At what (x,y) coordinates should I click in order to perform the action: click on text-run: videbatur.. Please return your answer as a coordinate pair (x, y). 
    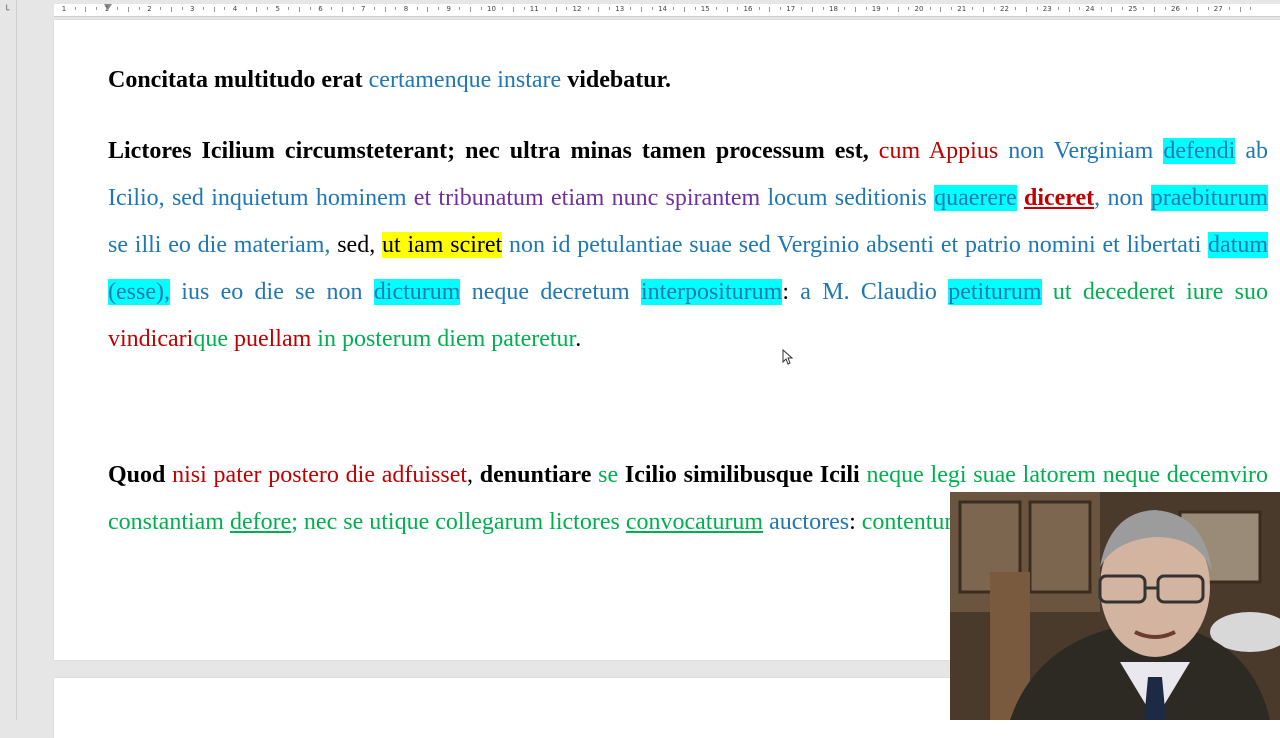
    Looking at the image, I should click on (619, 80).